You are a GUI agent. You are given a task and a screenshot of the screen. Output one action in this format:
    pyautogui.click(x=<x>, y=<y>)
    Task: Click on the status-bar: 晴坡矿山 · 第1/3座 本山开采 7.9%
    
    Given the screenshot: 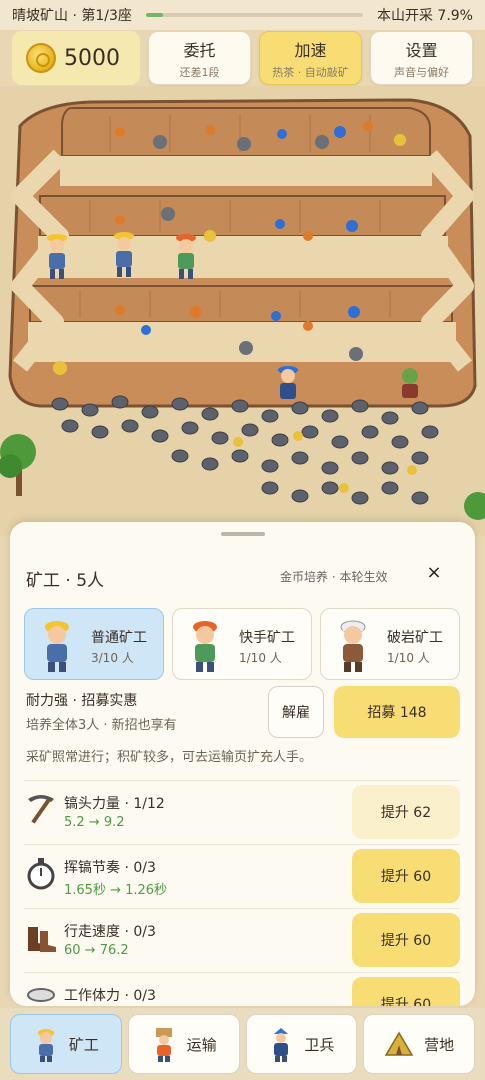 What is the action you would take?
    pyautogui.click(x=242, y=15)
    